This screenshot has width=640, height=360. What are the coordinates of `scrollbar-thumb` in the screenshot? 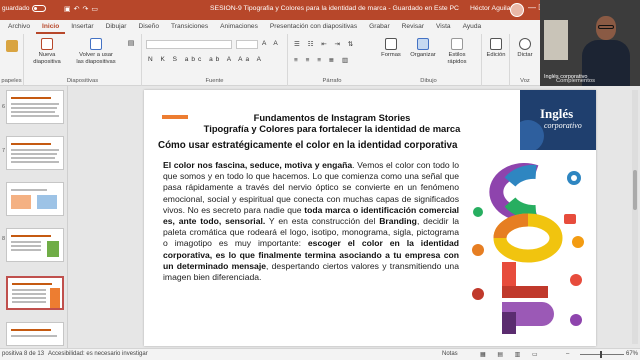 It's located at (635, 190).